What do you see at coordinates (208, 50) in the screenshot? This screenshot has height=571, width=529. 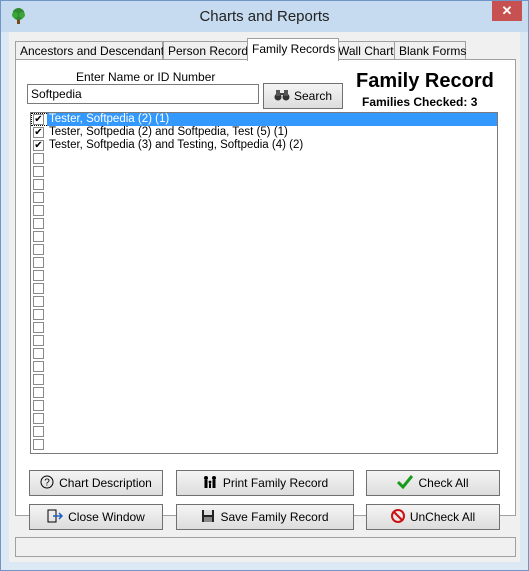 I see `tab-person-record: Person Record` at bounding box center [208, 50].